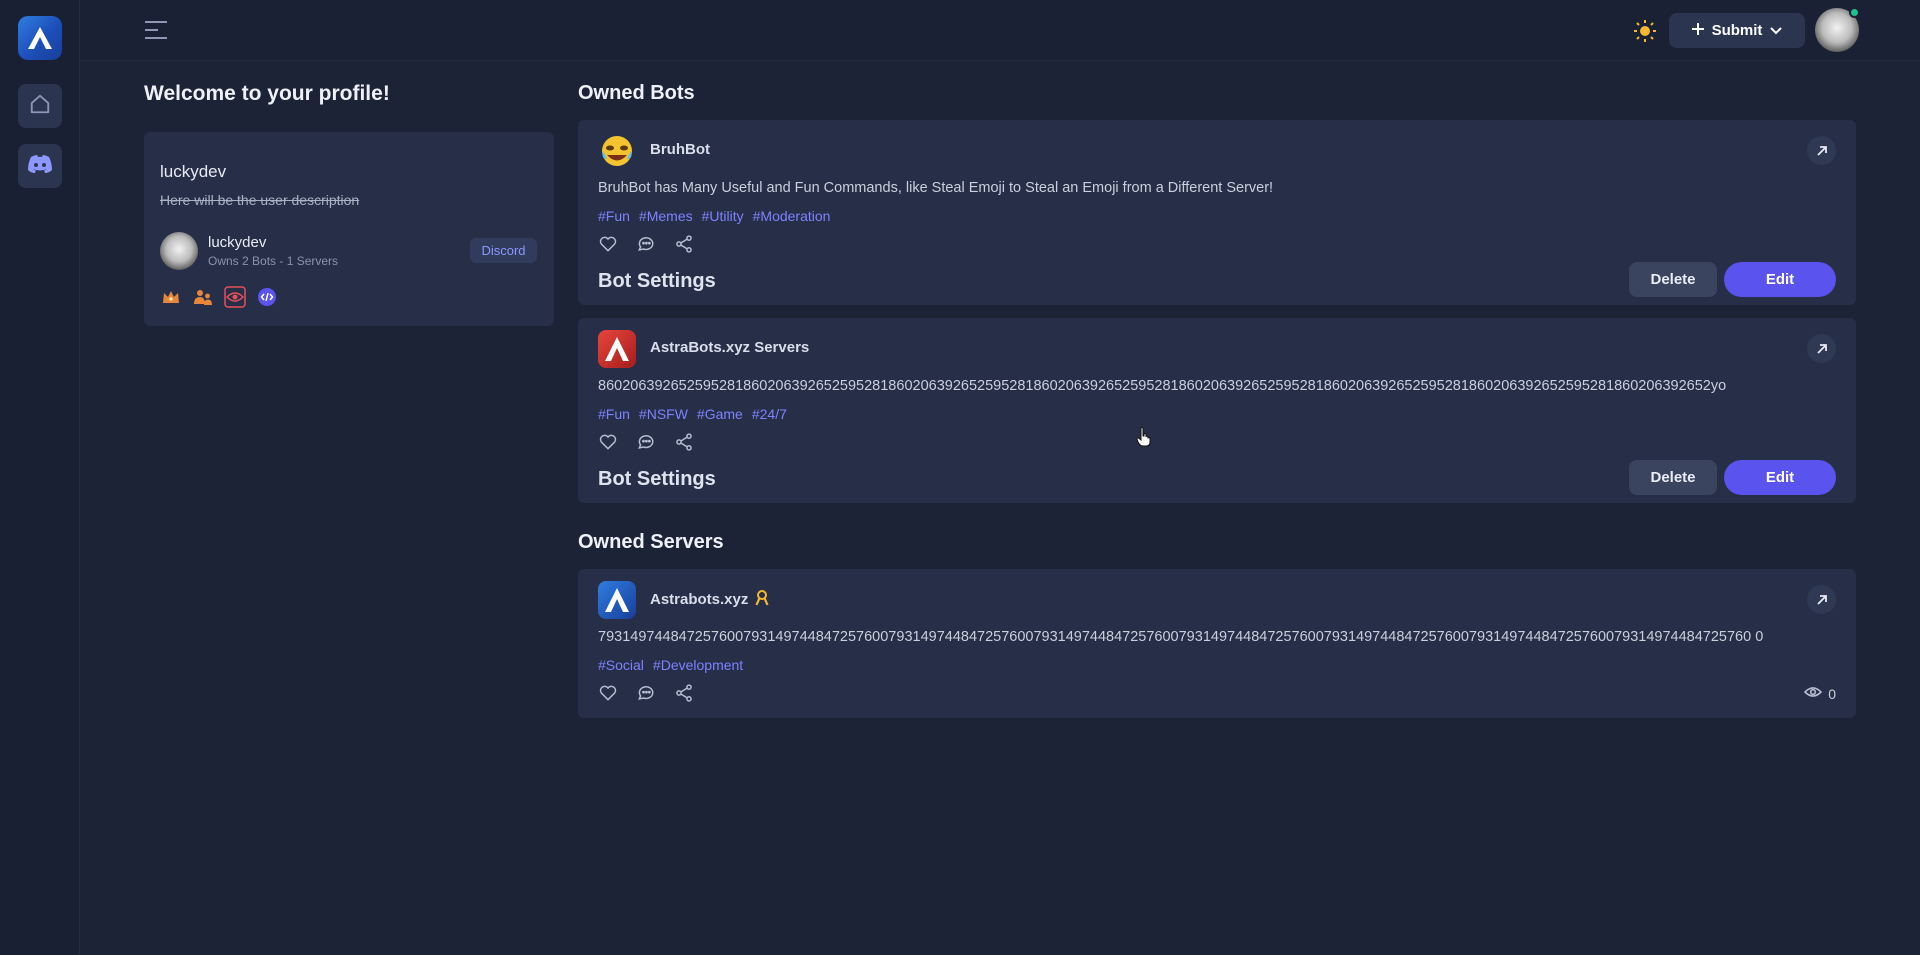 This screenshot has height=955, width=1920. Describe the element at coordinates (1144, 437) in the screenshot. I see `hand-cursor-icon` at that location.